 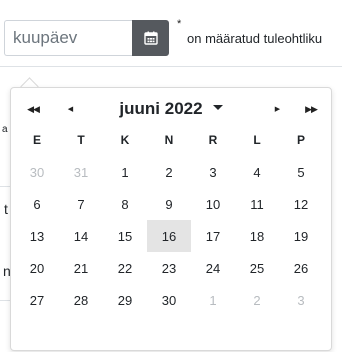 I want to click on month-year-label: juuni 2022, so click(x=161, y=108).